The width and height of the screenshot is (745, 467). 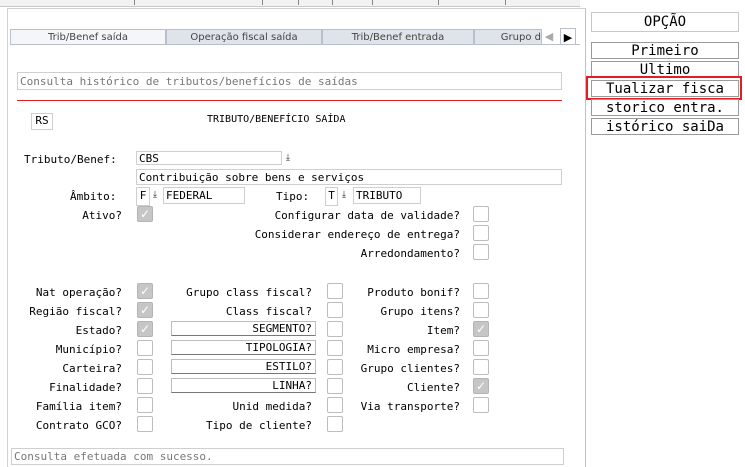 I want to click on cliente-checkbox, so click(x=481, y=386).